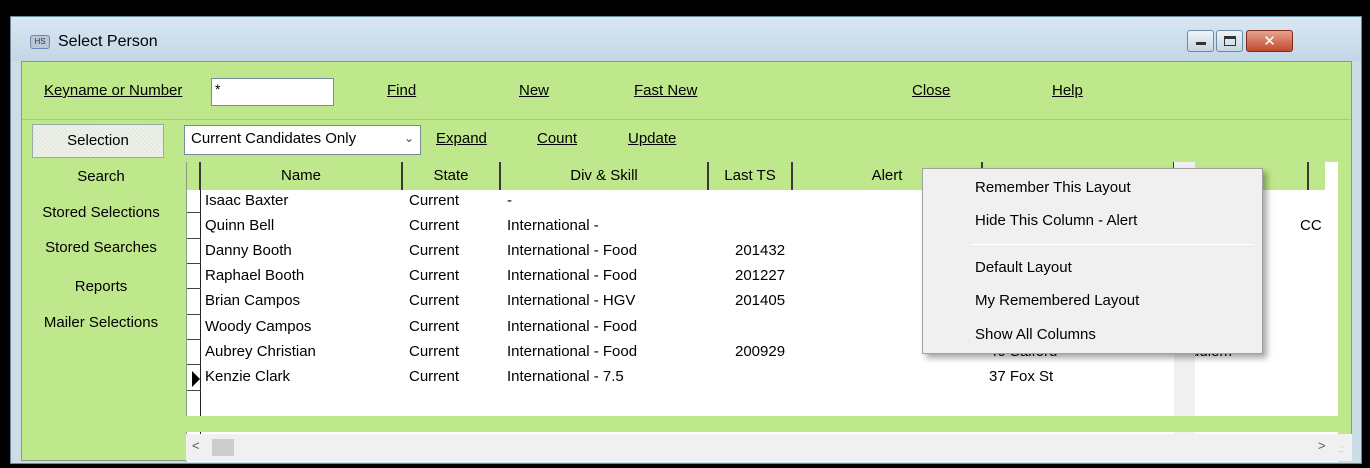 The image size is (1370, 468). I want to click on cell-clipped: CC, so click(1311, 225).